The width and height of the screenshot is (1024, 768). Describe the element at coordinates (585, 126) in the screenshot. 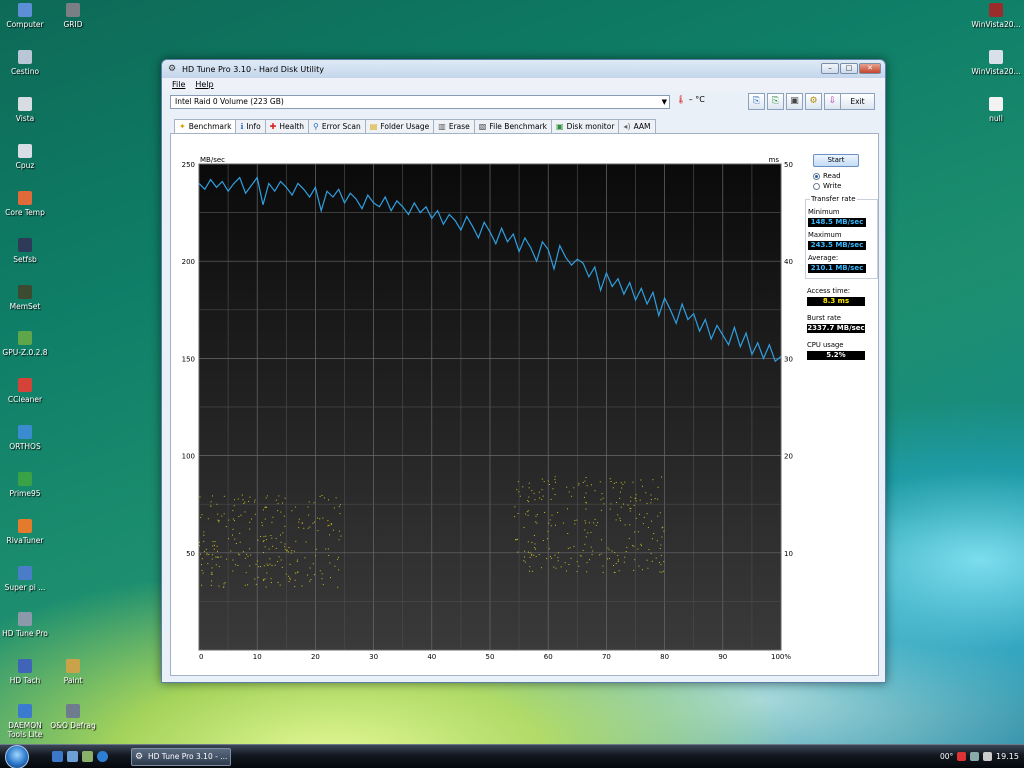

I see `tab-disk-monitor: ▣ Disk monitor` at that location.